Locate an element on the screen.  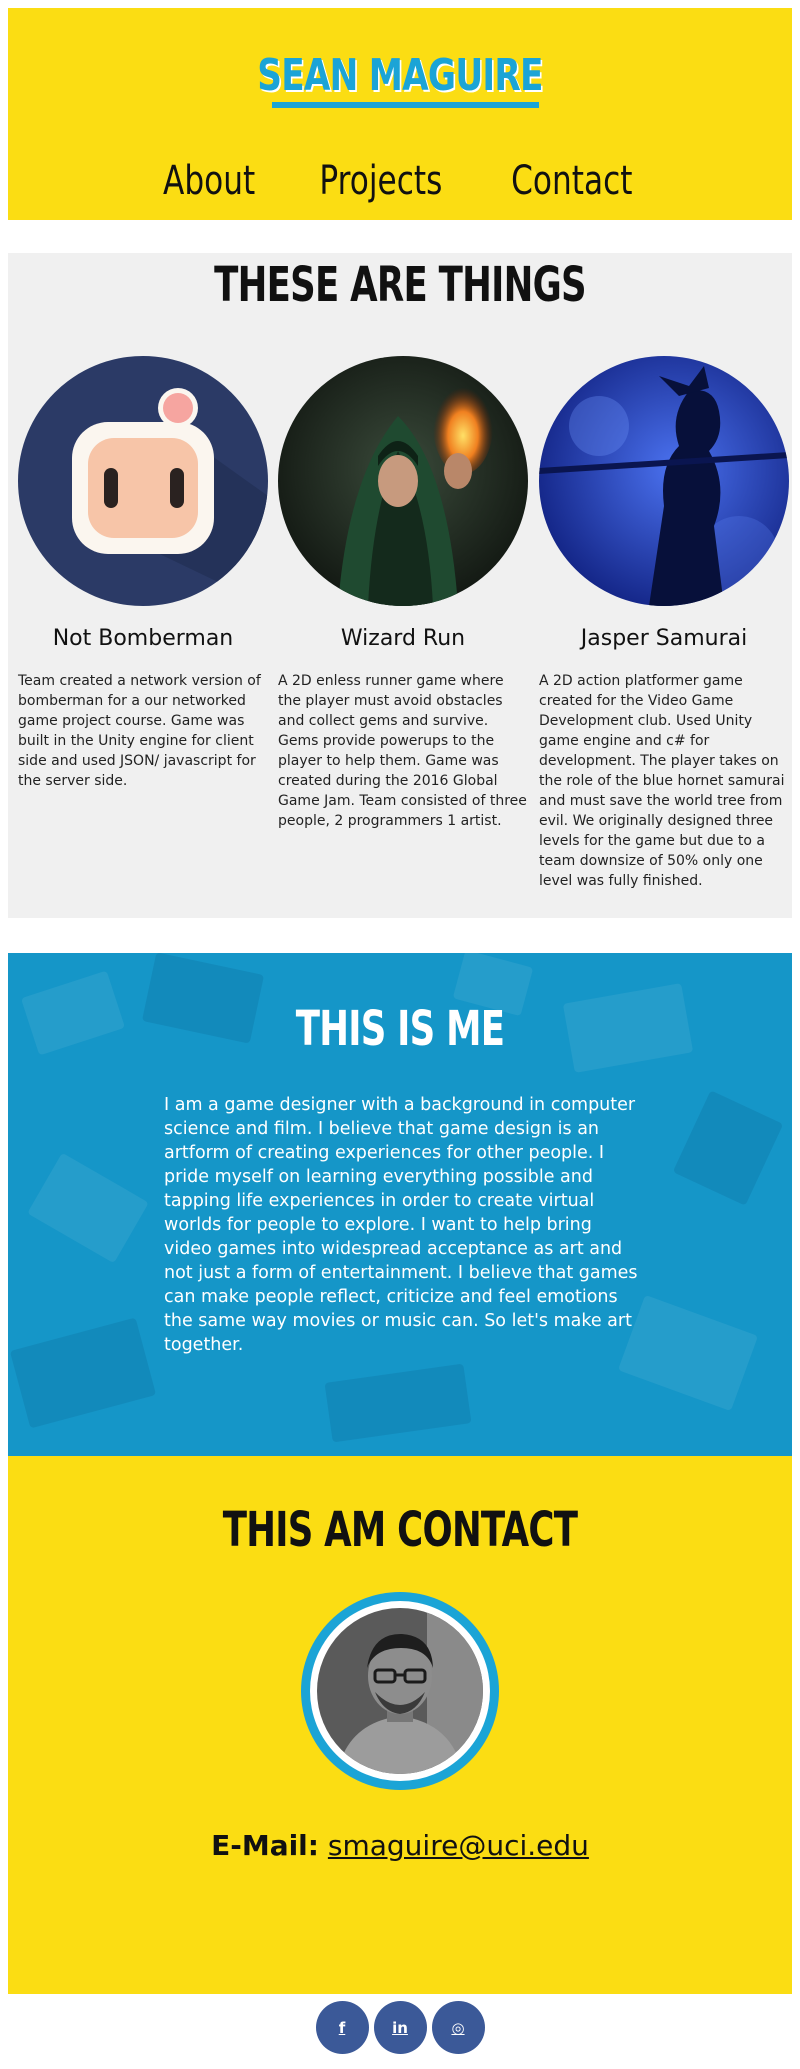
site-logo: SEAN MAGUIRE is located at coordinates (400, 75).